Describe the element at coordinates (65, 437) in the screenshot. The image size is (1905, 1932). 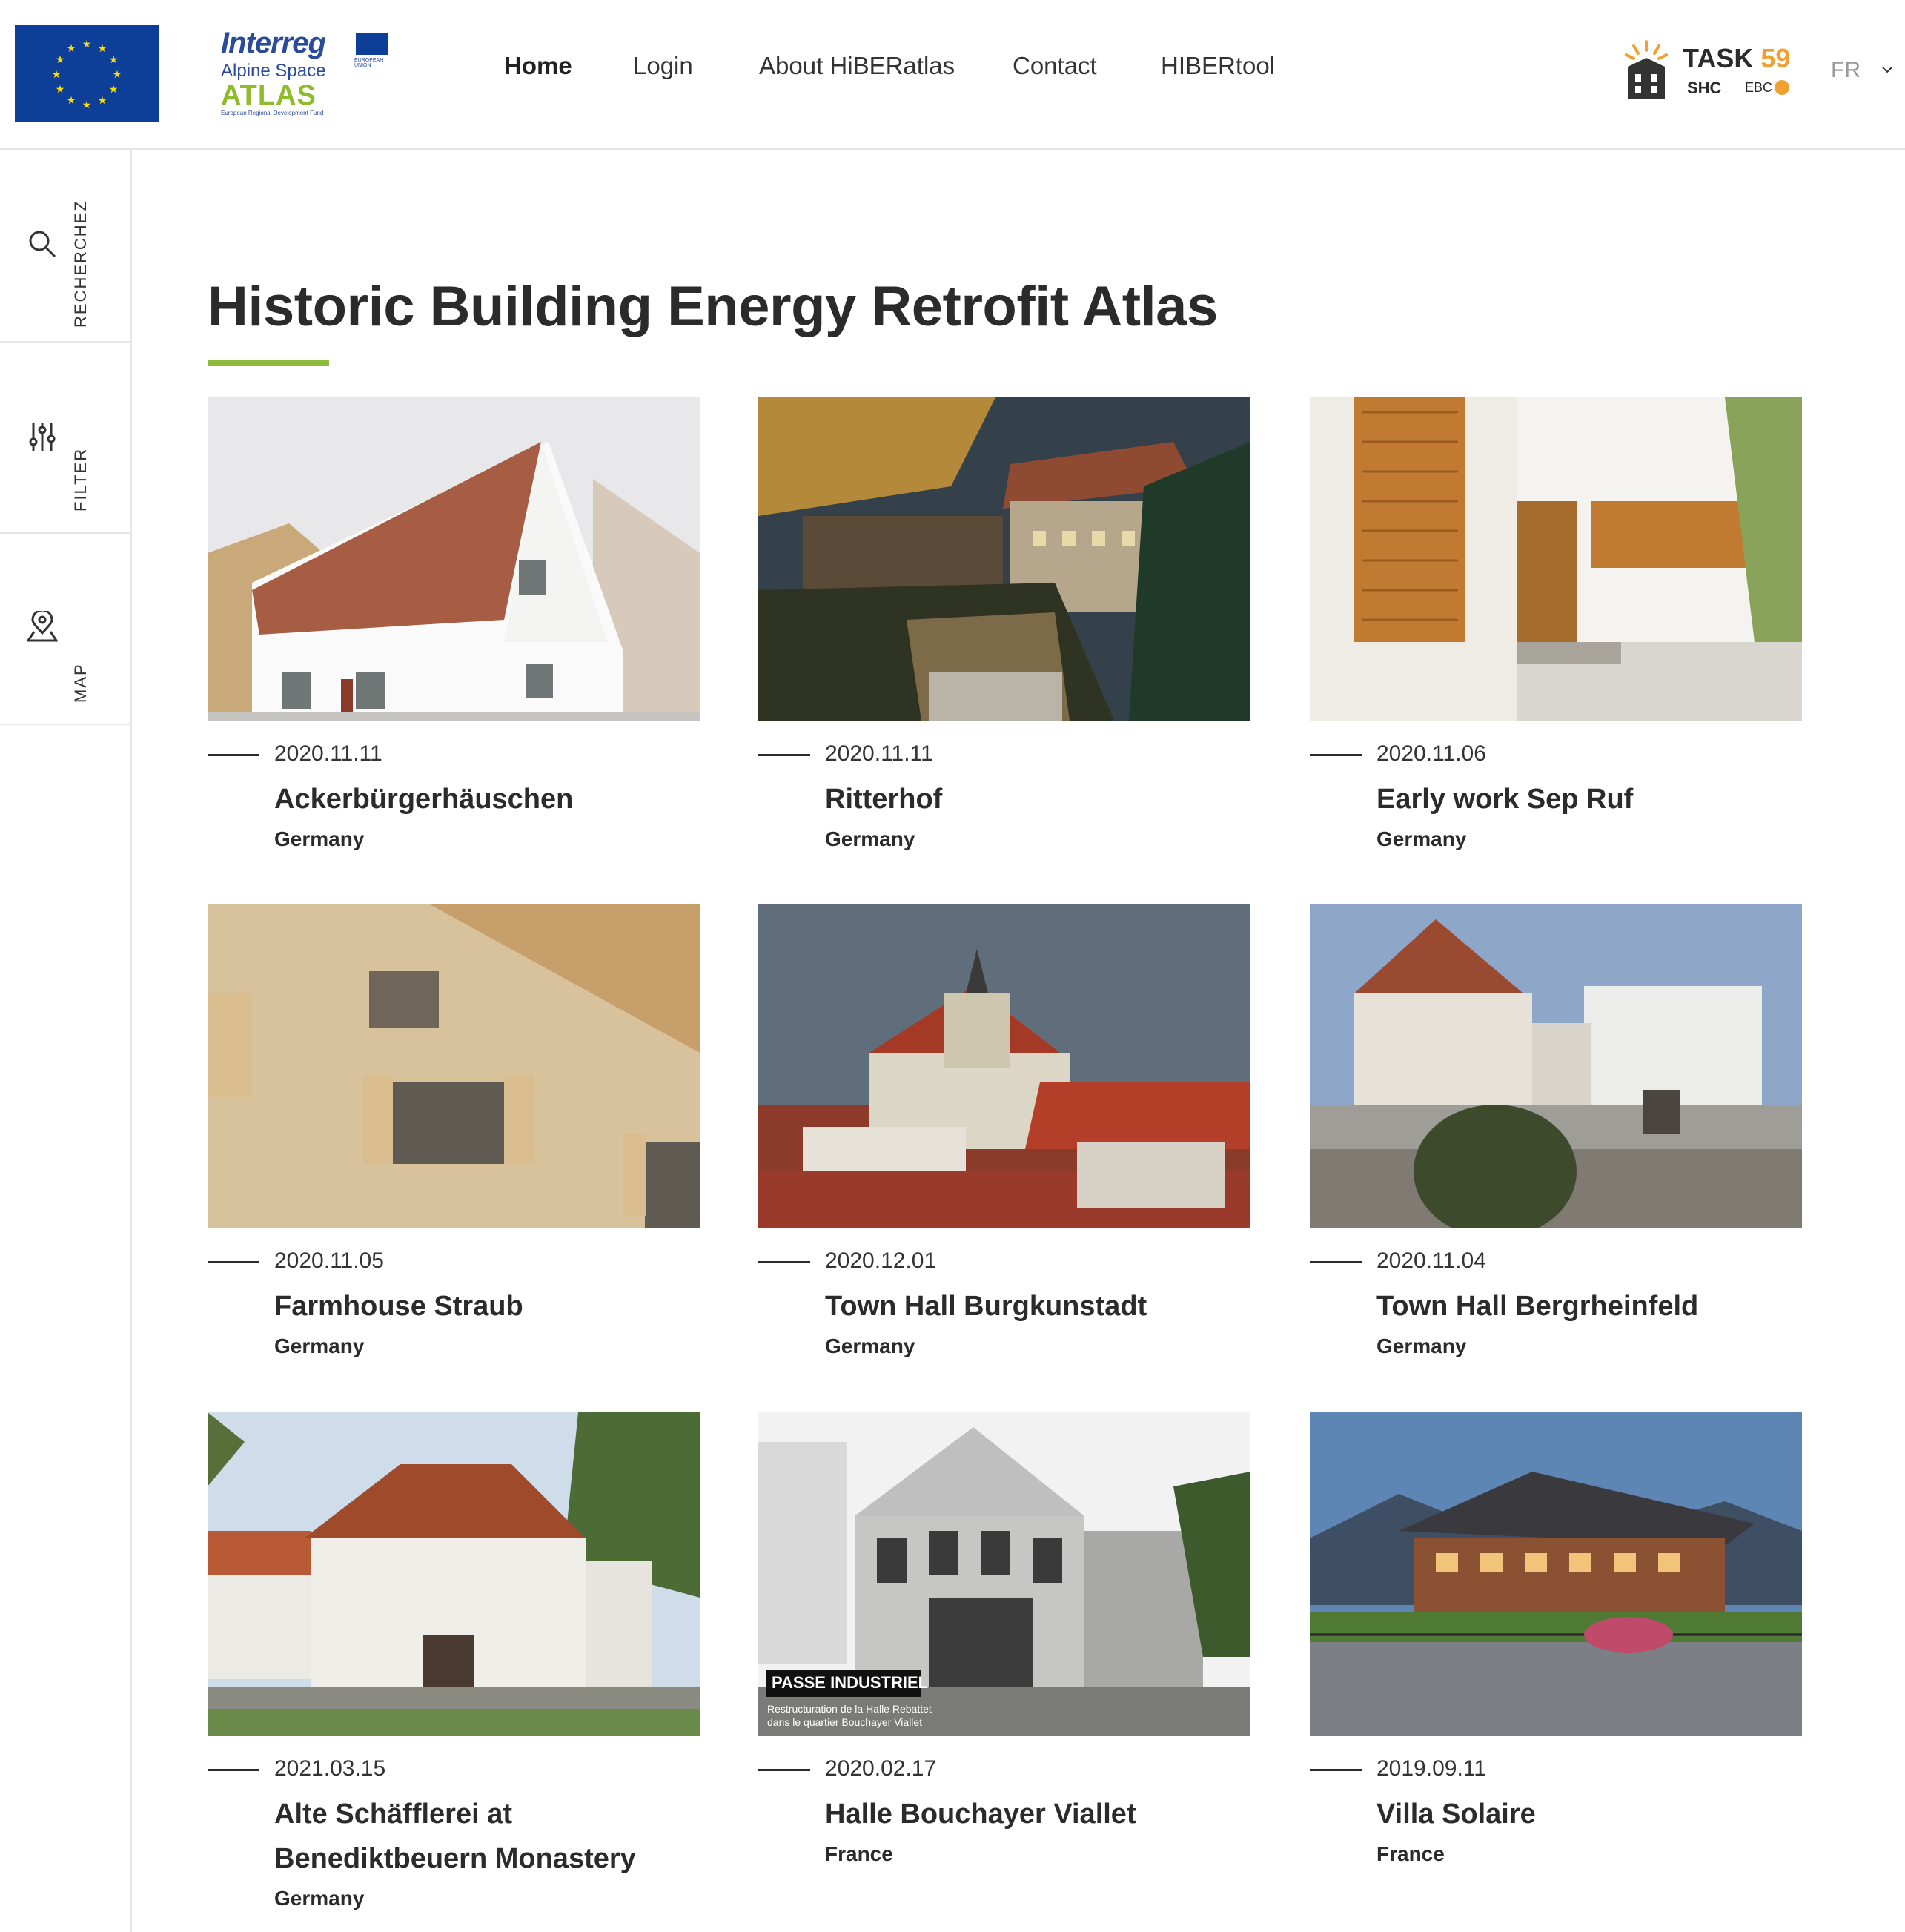
I see `sidebar-item-filter: FILTER` at that location.